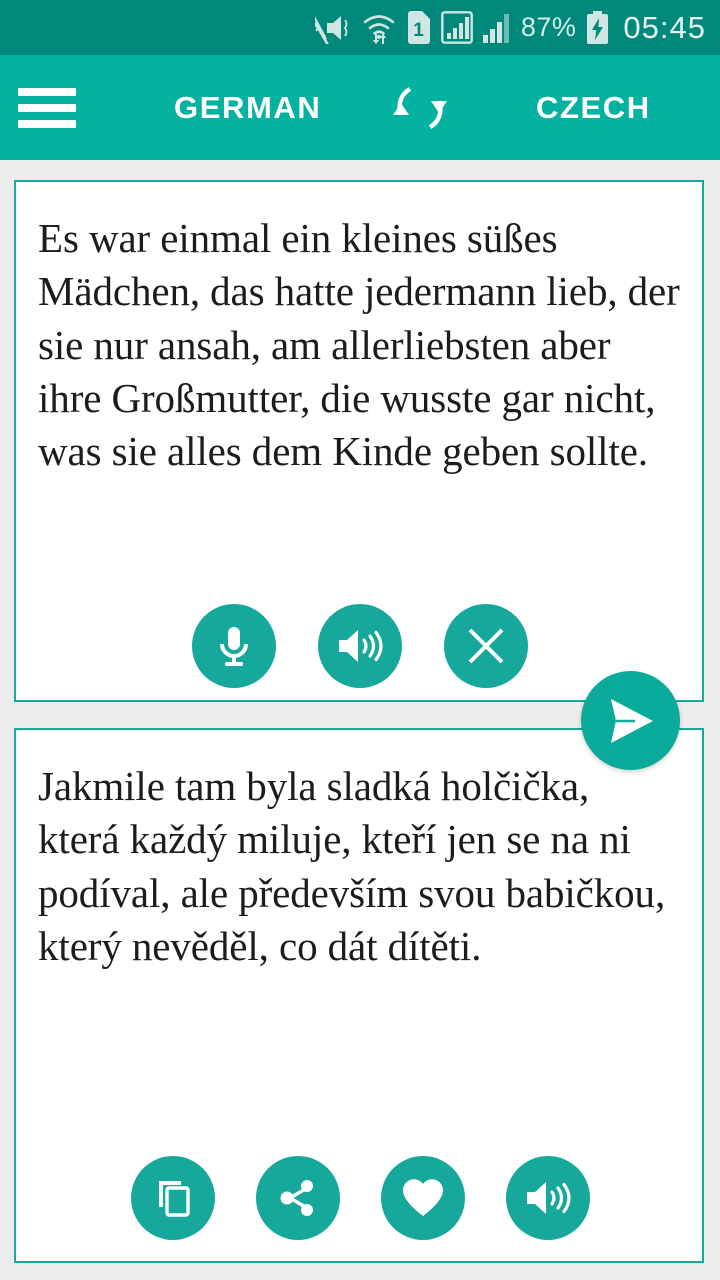  What do you see at coordinates (456, 27) in the screenshot?
I see `signal-boxed-icon` at bounding box center [456, 27].